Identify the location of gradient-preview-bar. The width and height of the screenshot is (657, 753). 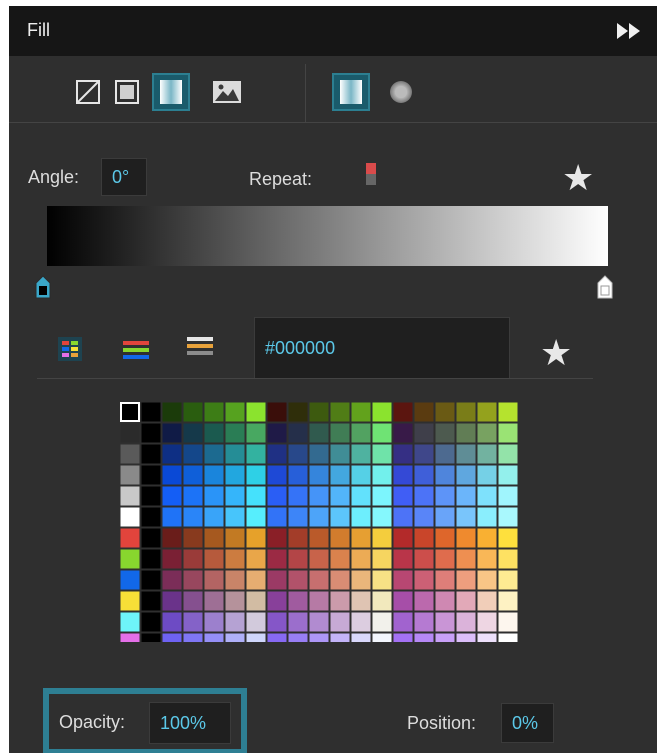
(327, 236).